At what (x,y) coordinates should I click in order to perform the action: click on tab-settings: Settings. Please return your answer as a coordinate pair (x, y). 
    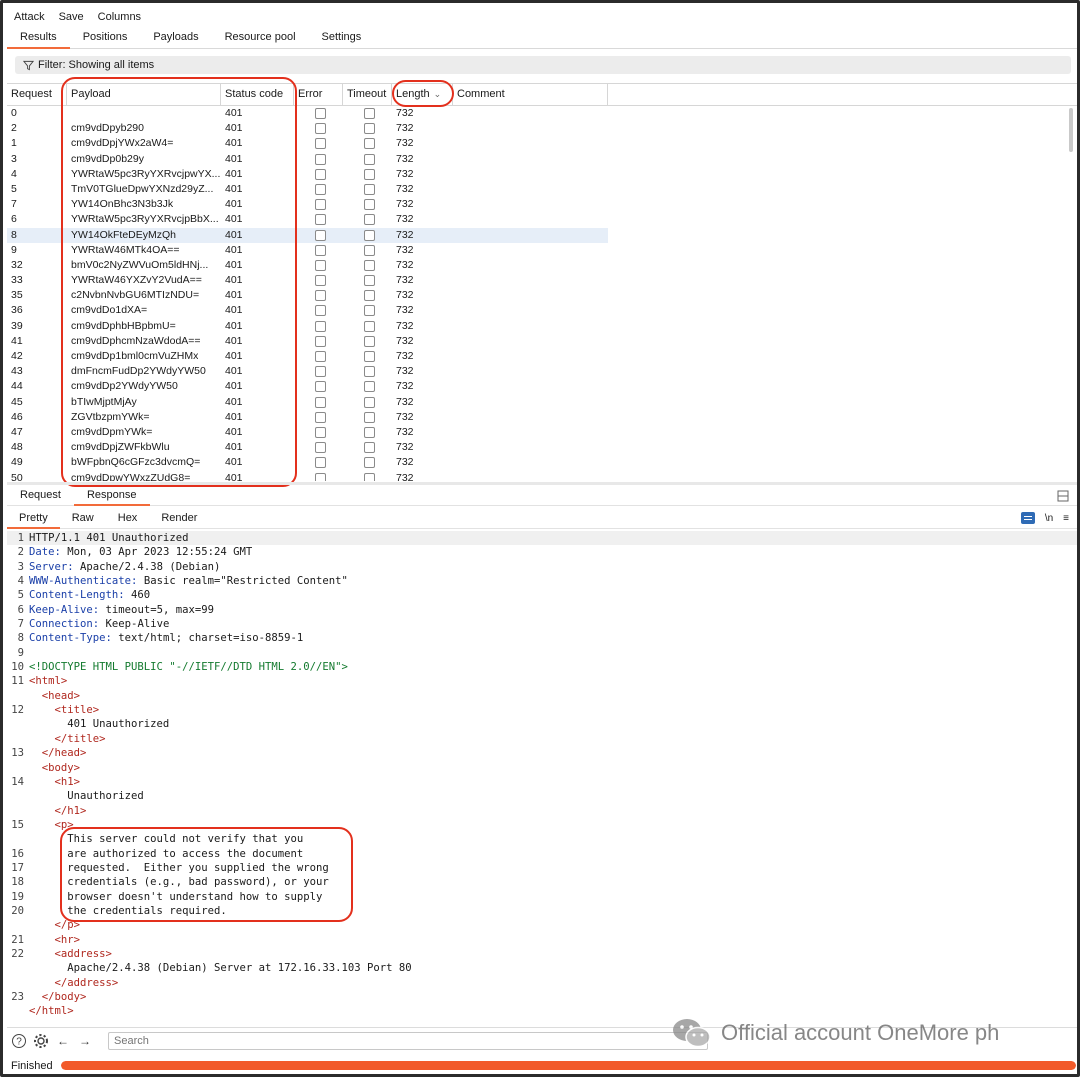
    Looking at the image, I should click on (342, 37).